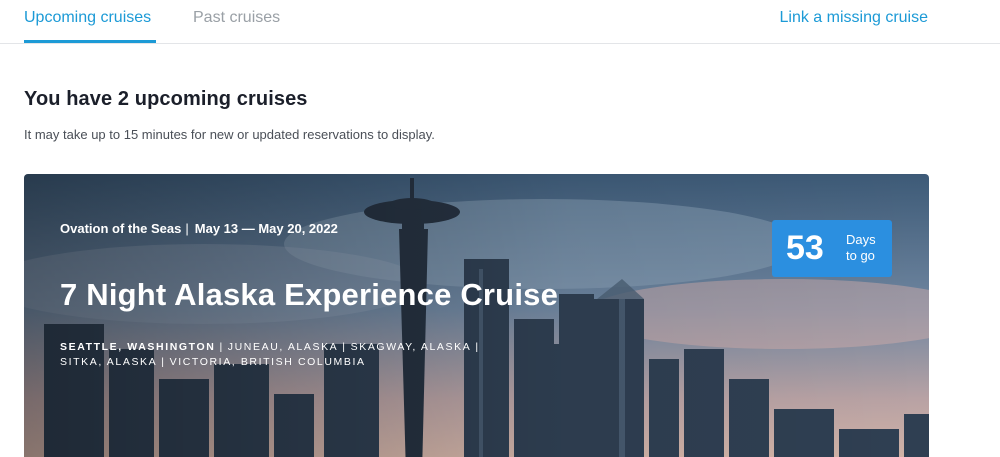 The width and height of the screenshot is (1000, 457). What do you see at coordinates (283, 347) in the screenshot?
I see `port-item: JUNEAU, ALASKA` at bounding box center [283, 347].